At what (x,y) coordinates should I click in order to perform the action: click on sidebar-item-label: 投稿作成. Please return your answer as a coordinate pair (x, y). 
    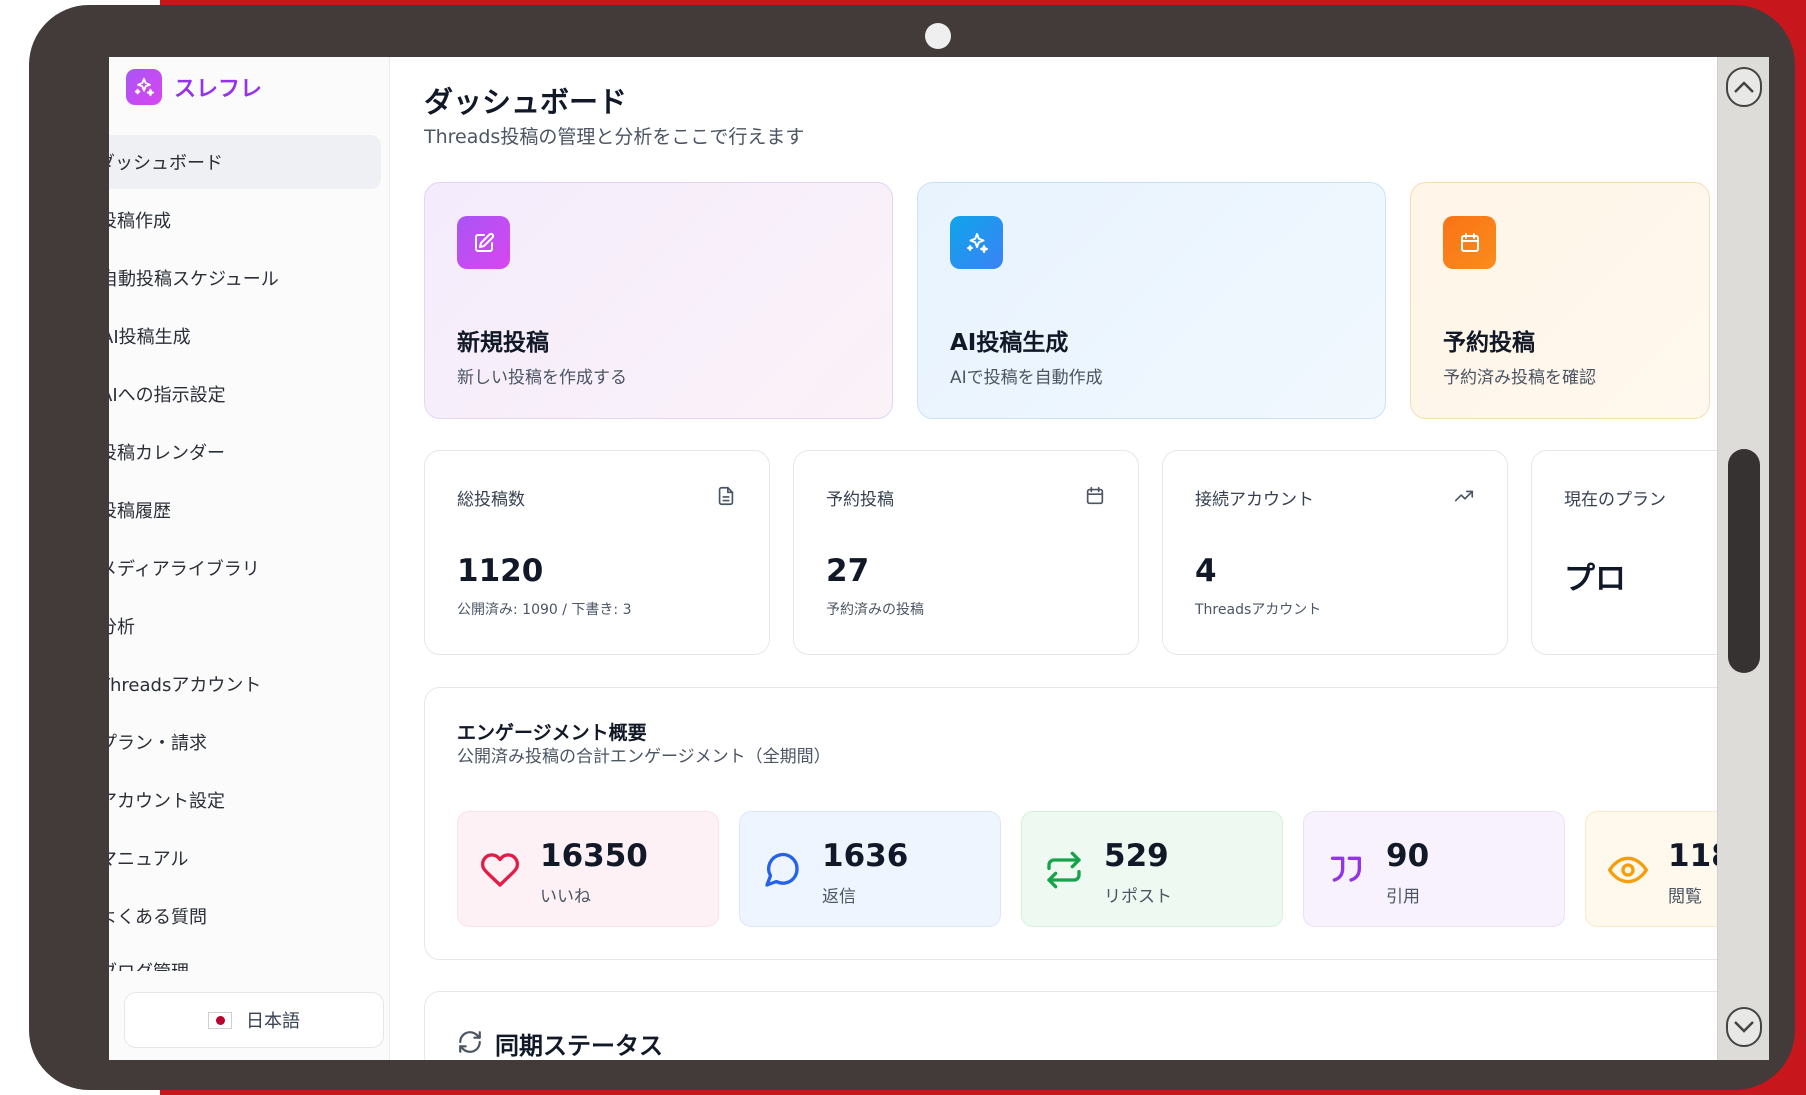
    Looking at the image, I should click on (140, 221).